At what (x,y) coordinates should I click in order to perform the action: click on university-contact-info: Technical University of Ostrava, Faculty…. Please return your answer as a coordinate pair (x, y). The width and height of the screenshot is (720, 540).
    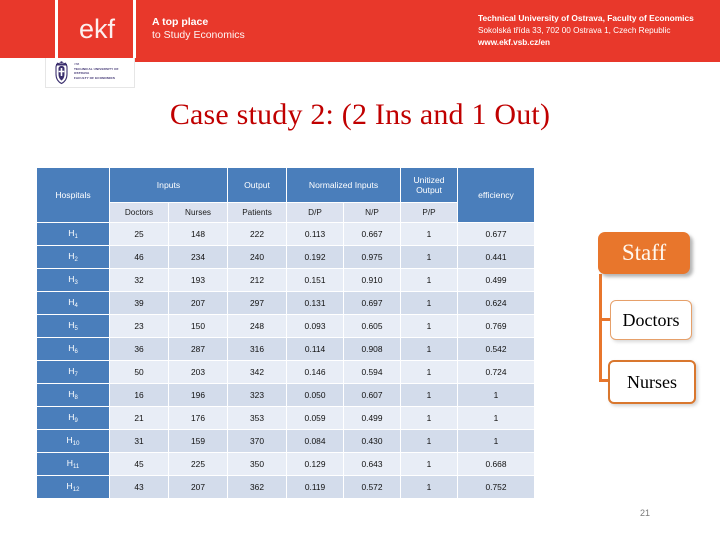
    Looking at the image, I should click on (586, 31).